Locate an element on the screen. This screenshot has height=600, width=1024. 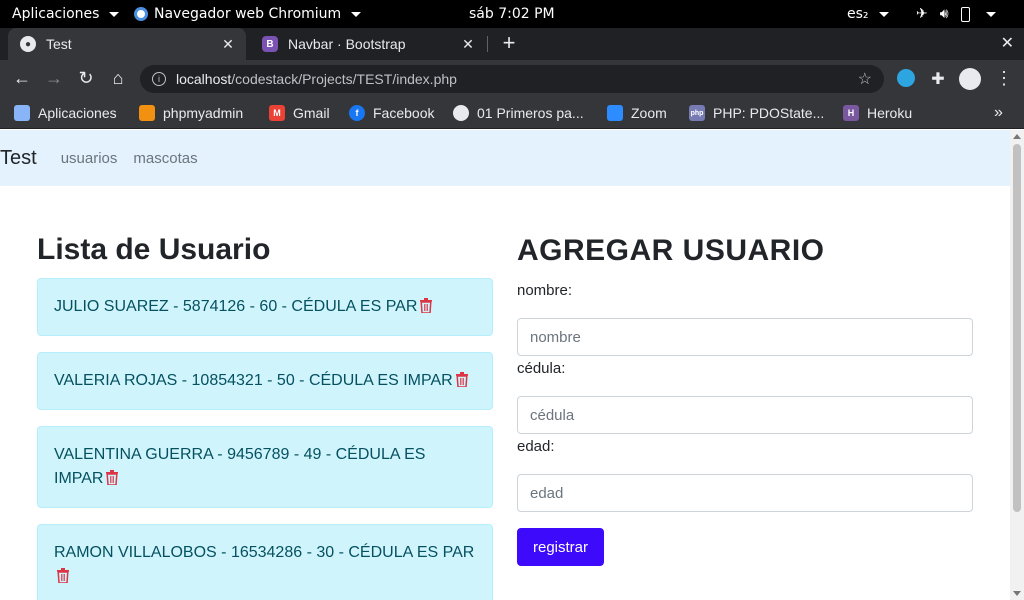
activities-apps-menu: Aplicaciones is located at coordinates (66, 14).